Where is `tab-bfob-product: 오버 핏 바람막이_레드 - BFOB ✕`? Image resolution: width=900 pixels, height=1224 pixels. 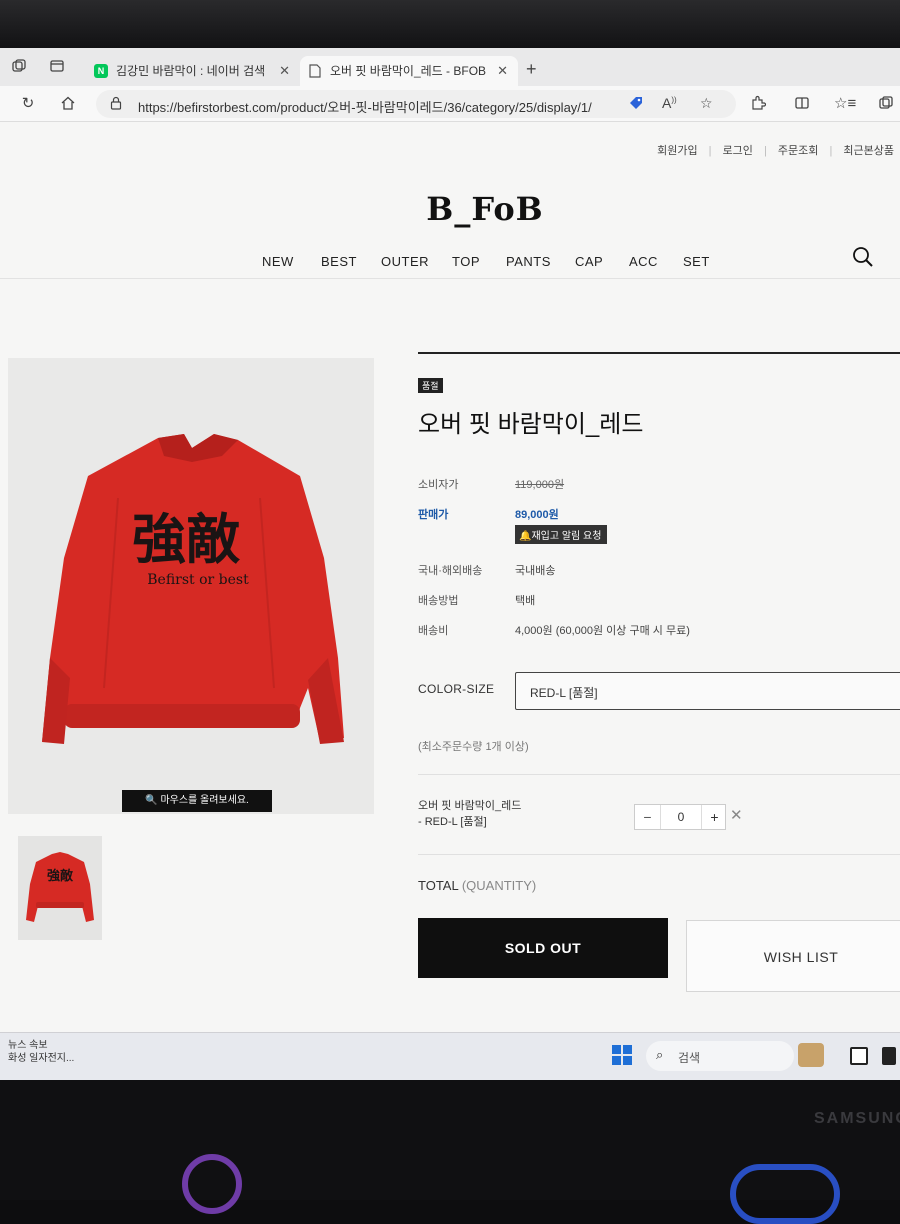
tab-bfob-product: 오버 핏 바람막이_레드 - BFOB ✕ is located at coordinates (409, 71).